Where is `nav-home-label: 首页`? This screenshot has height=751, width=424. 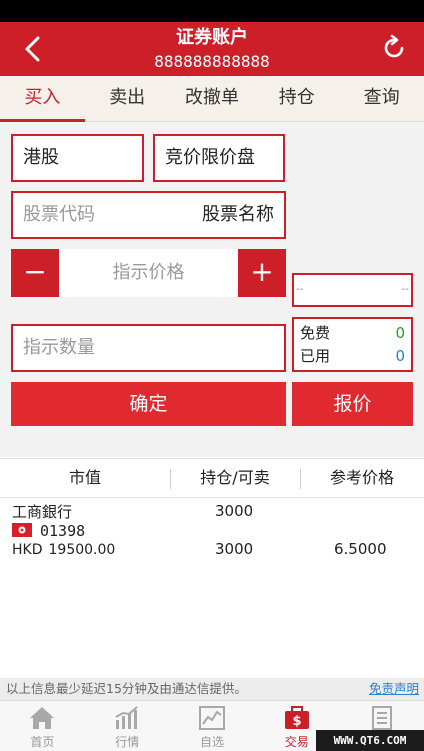
nav-home-label: 首页 is located at coordinates (42, 742).